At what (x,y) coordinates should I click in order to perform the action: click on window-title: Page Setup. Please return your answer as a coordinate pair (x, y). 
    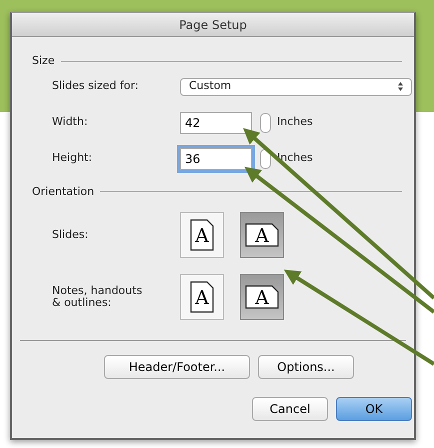
    Looking at the image, I should click on (213, 25).